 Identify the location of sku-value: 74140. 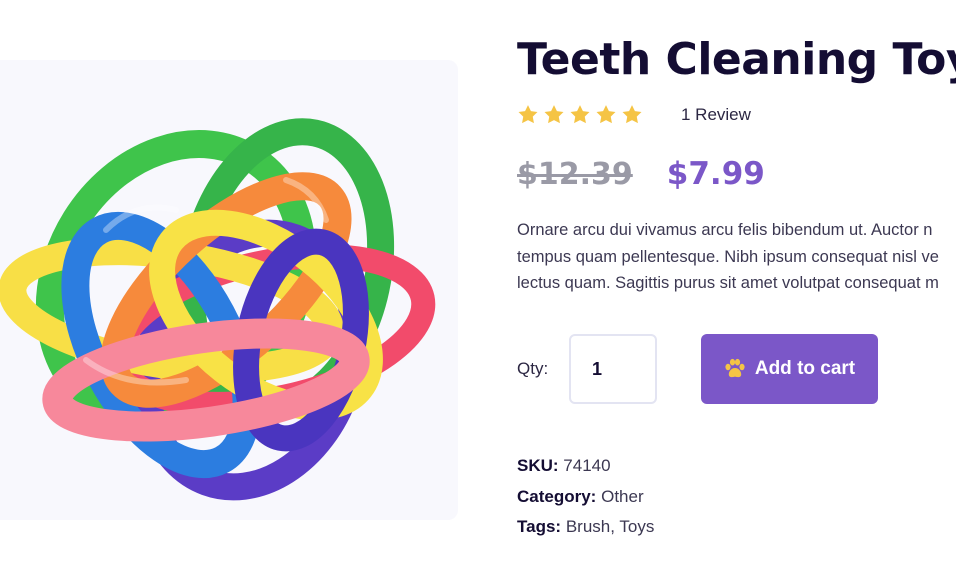
(587, 465).